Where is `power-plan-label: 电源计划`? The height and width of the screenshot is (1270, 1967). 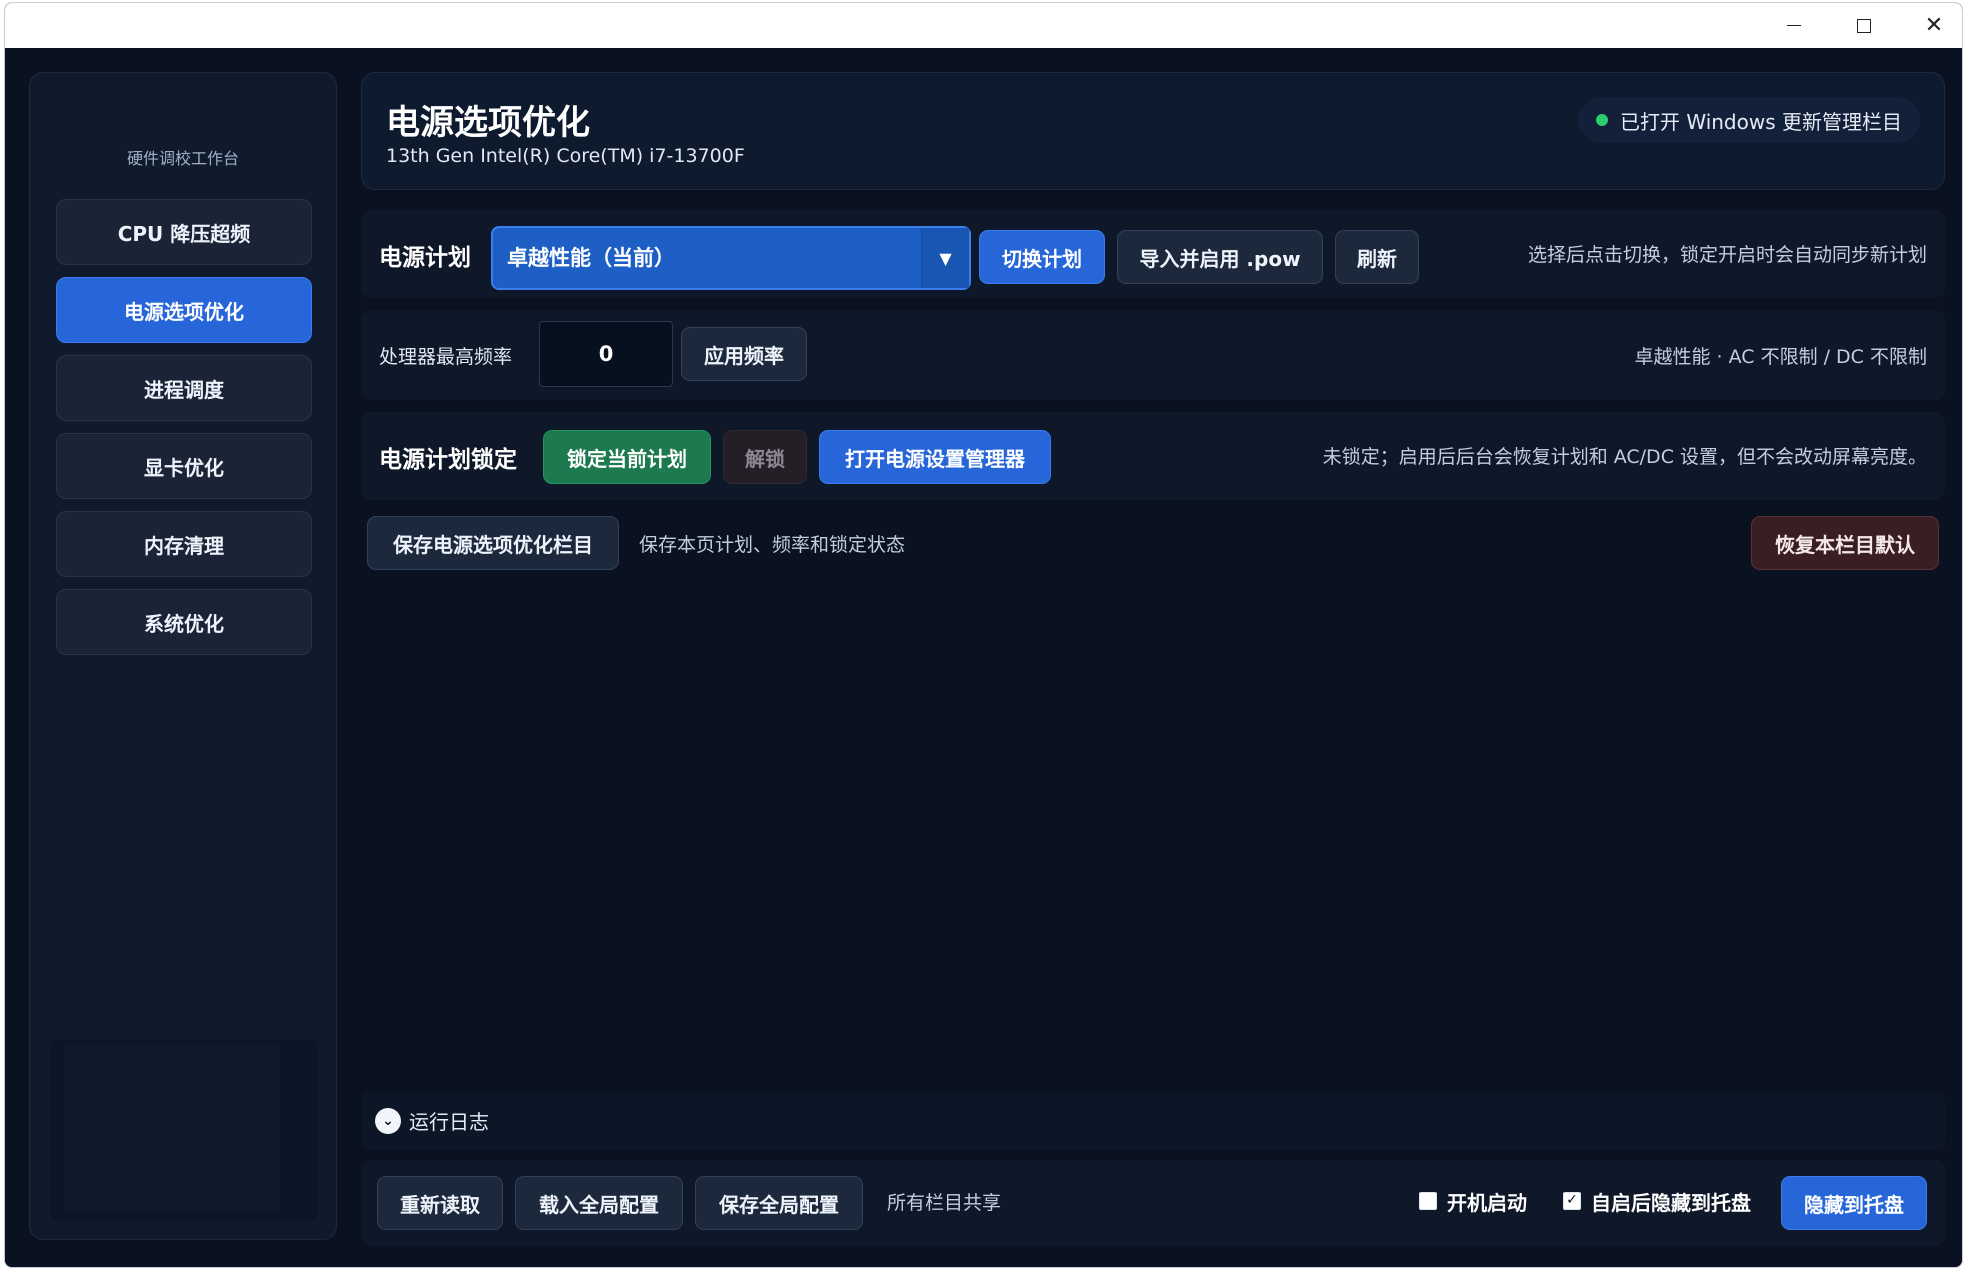
power-plan-label: 电源计划 is located at coordinates (425, 258).